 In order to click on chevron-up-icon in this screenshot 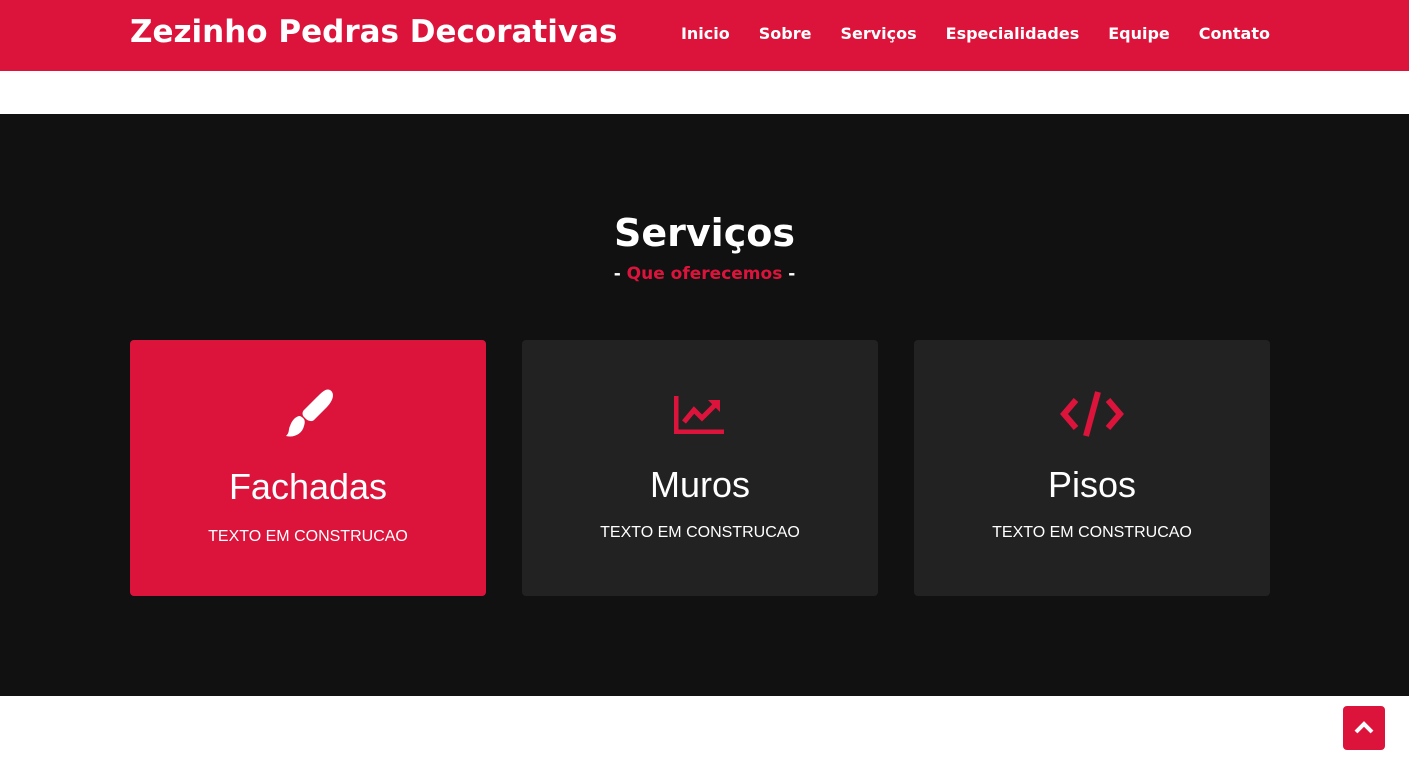, I will do `click(1364, 728)`.